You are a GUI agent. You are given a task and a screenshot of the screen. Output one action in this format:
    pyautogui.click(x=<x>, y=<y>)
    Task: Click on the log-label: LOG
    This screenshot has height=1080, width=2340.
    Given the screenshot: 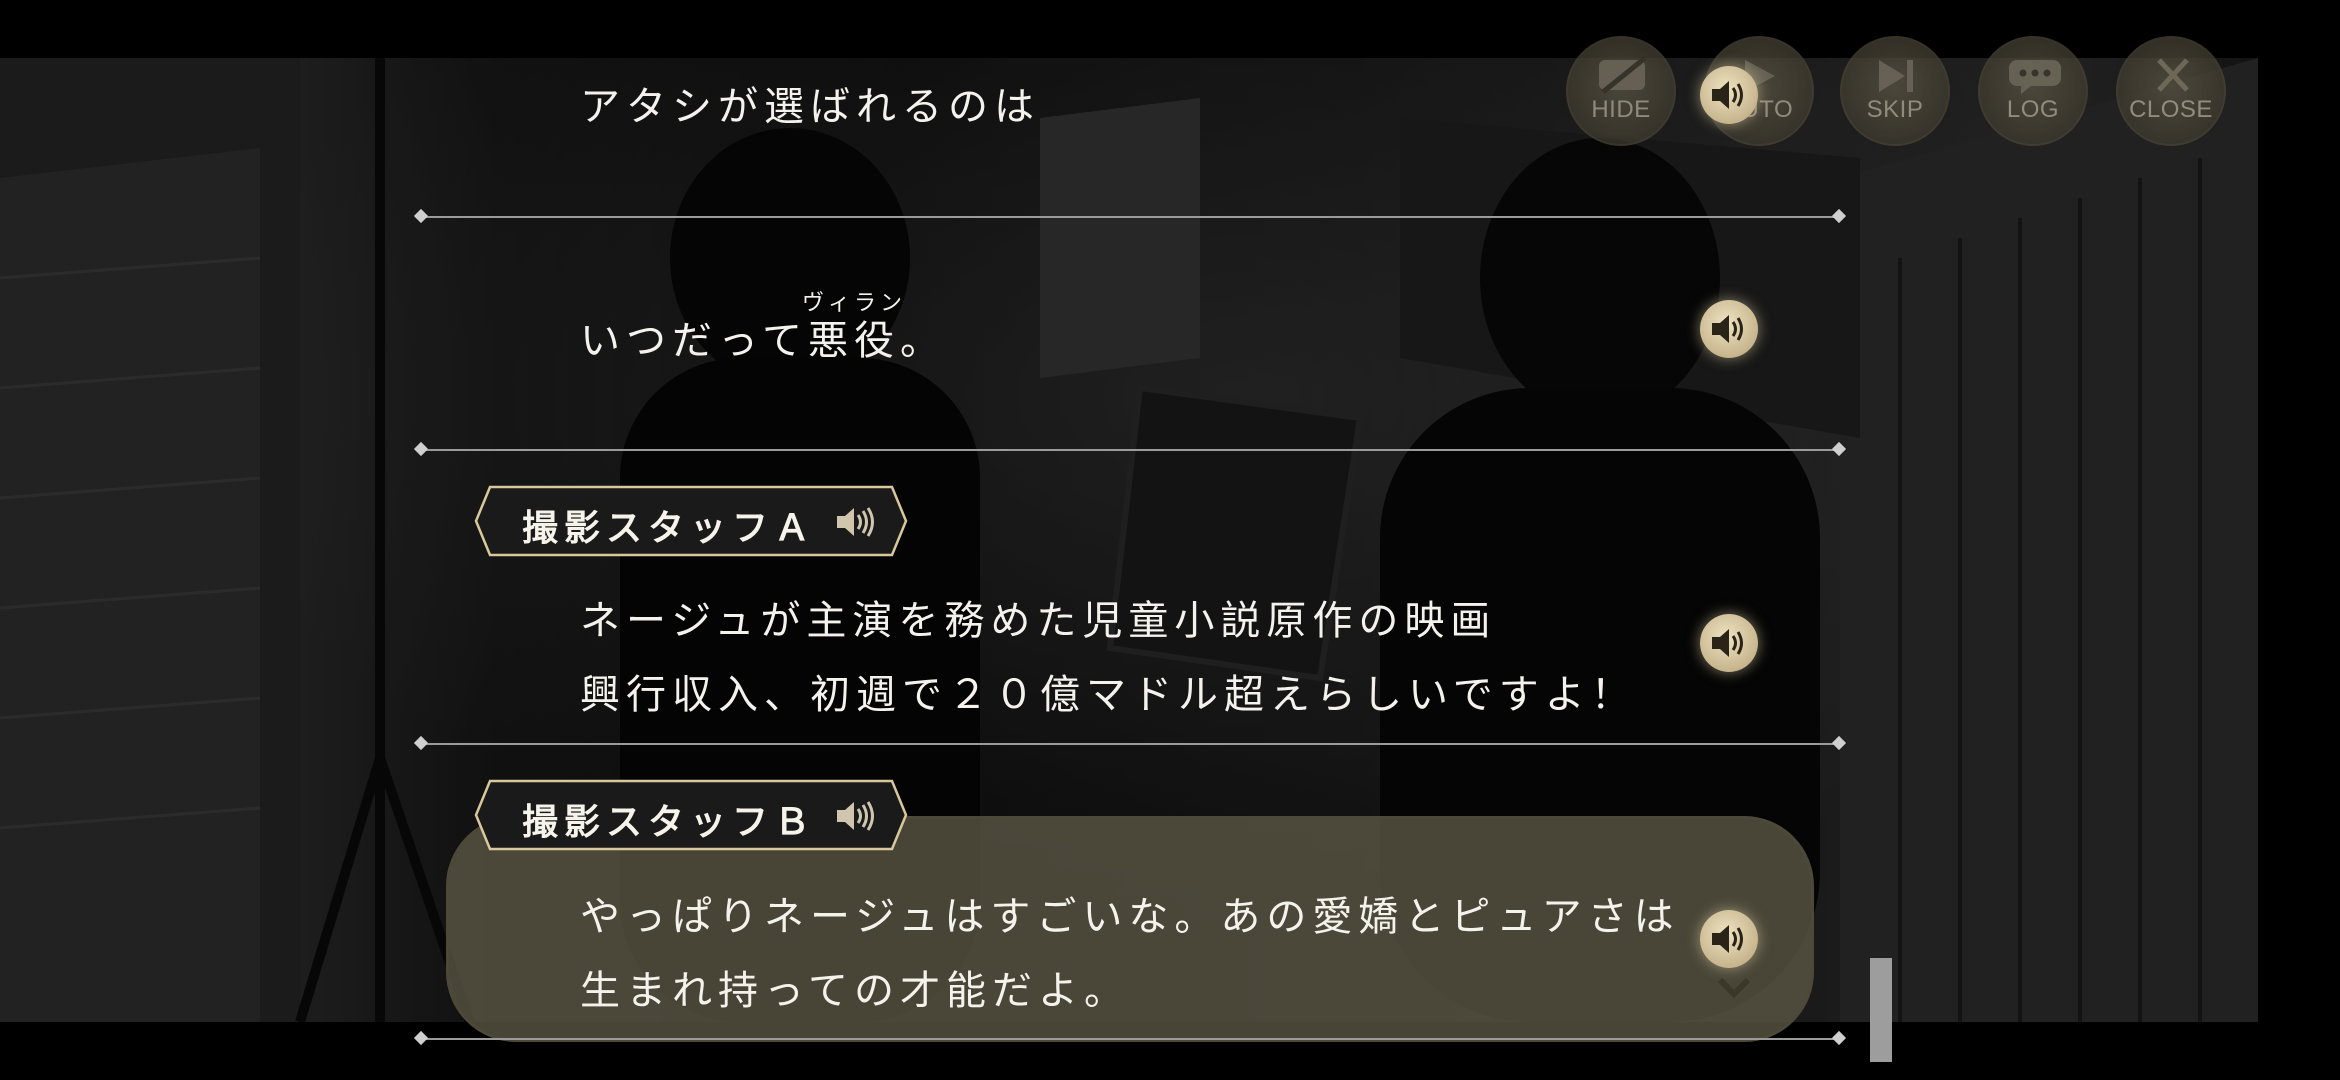 What is the action you would take?
    pyautogui.click(x=2033, y=109)
    